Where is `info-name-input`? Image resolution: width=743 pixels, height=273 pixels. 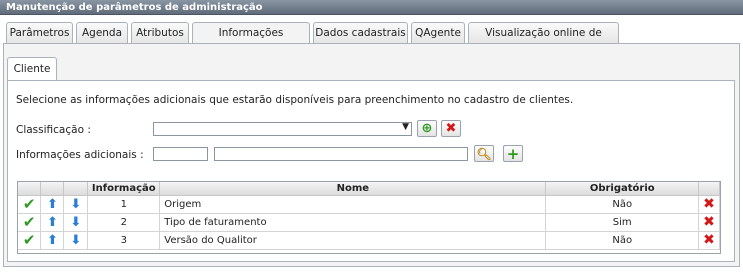 info-name-input is located at coordinates (341, 154).